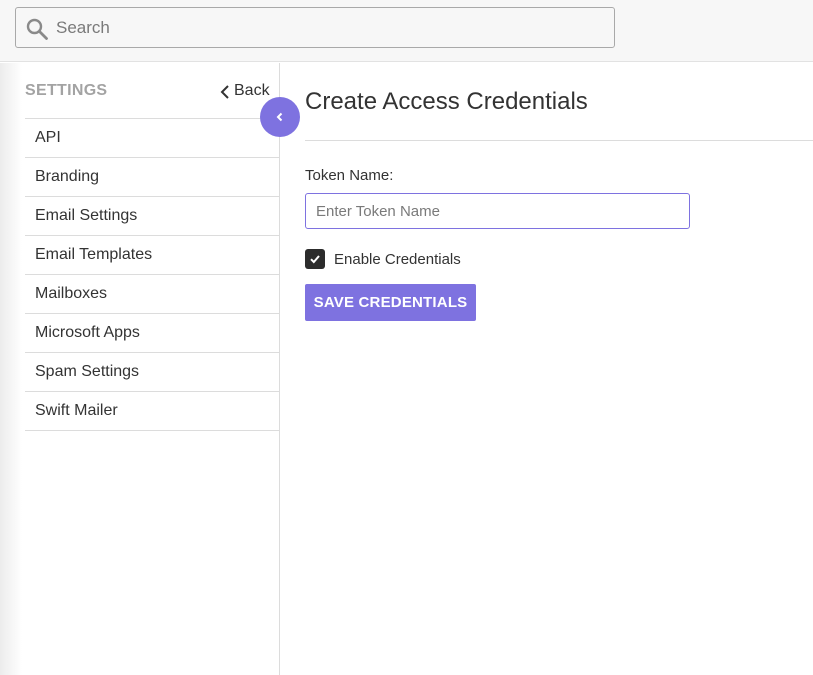 Image resolution: width=813 pixels, height=675 pixels. I want to click on checkmark-icon, so click(315, 259).